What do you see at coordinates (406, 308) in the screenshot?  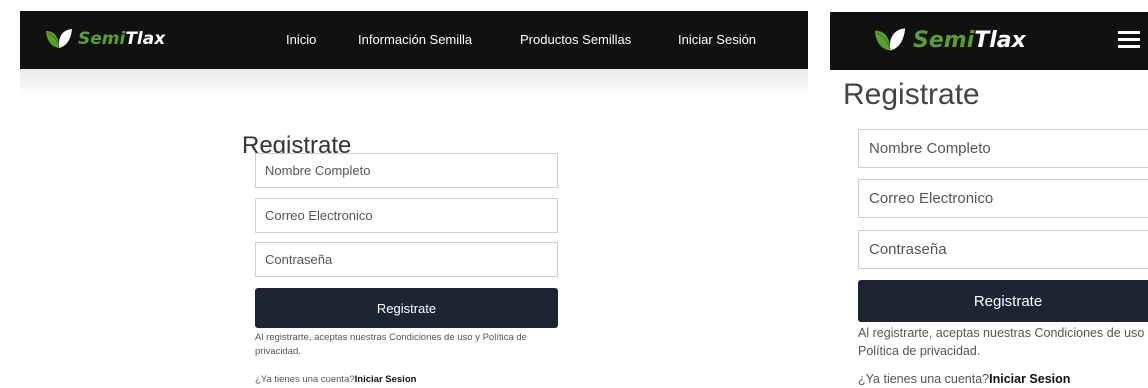 I see `register-button: Registrate` at bounding box center [406, 308].